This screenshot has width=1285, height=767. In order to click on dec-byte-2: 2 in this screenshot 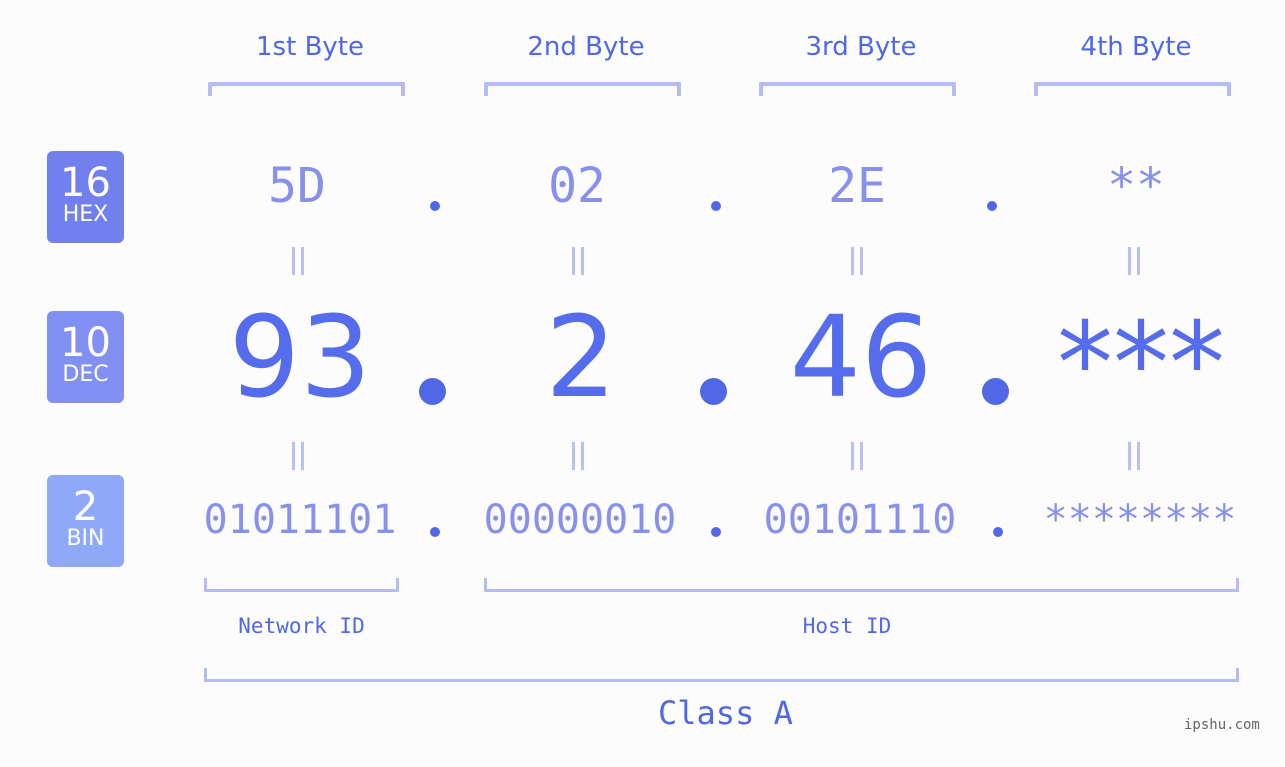, I will do `click(581, 358)`.